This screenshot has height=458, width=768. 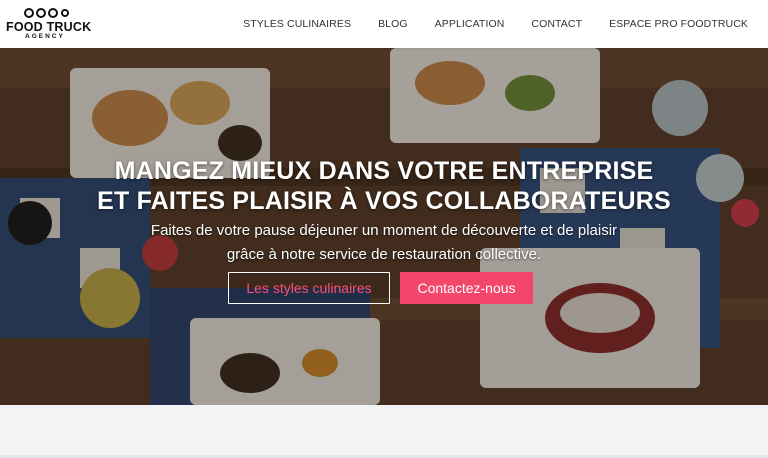 What do you see at coordinates (384, 171) in the screenshot?
I see `hero-title-line1: MANGEZ MIEUX DANS VOTRE ENTREPRISE` at bounding box center [384, 171].